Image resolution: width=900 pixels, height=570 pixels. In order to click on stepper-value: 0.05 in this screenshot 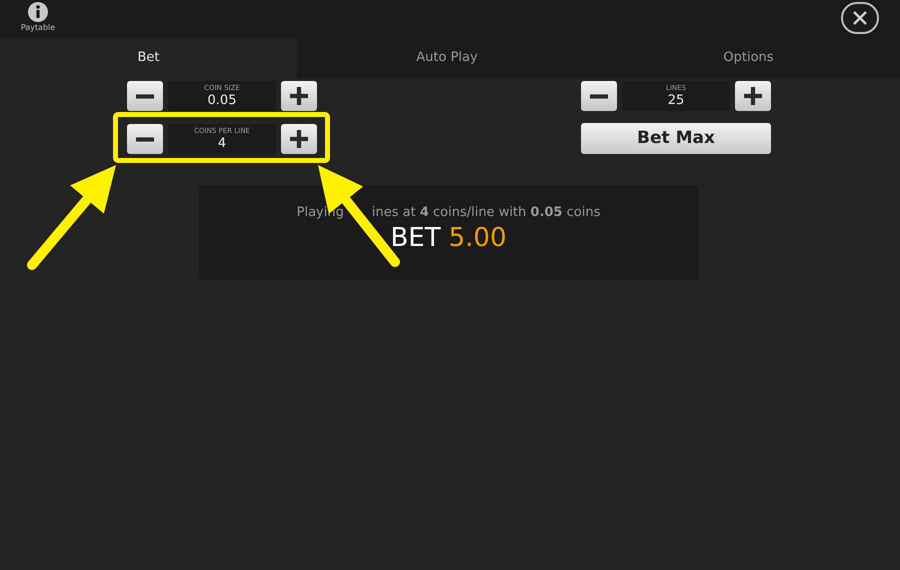, I will do `click(222, 100)`.